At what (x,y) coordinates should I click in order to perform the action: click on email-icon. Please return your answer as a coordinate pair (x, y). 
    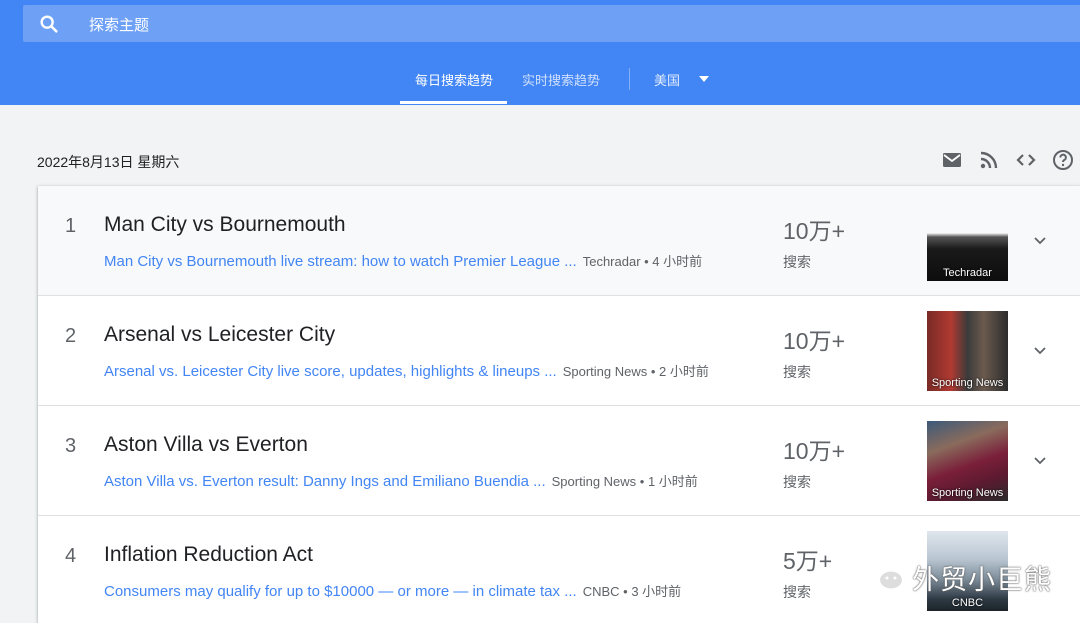
    Looking at the image, I should click on (952, 160).